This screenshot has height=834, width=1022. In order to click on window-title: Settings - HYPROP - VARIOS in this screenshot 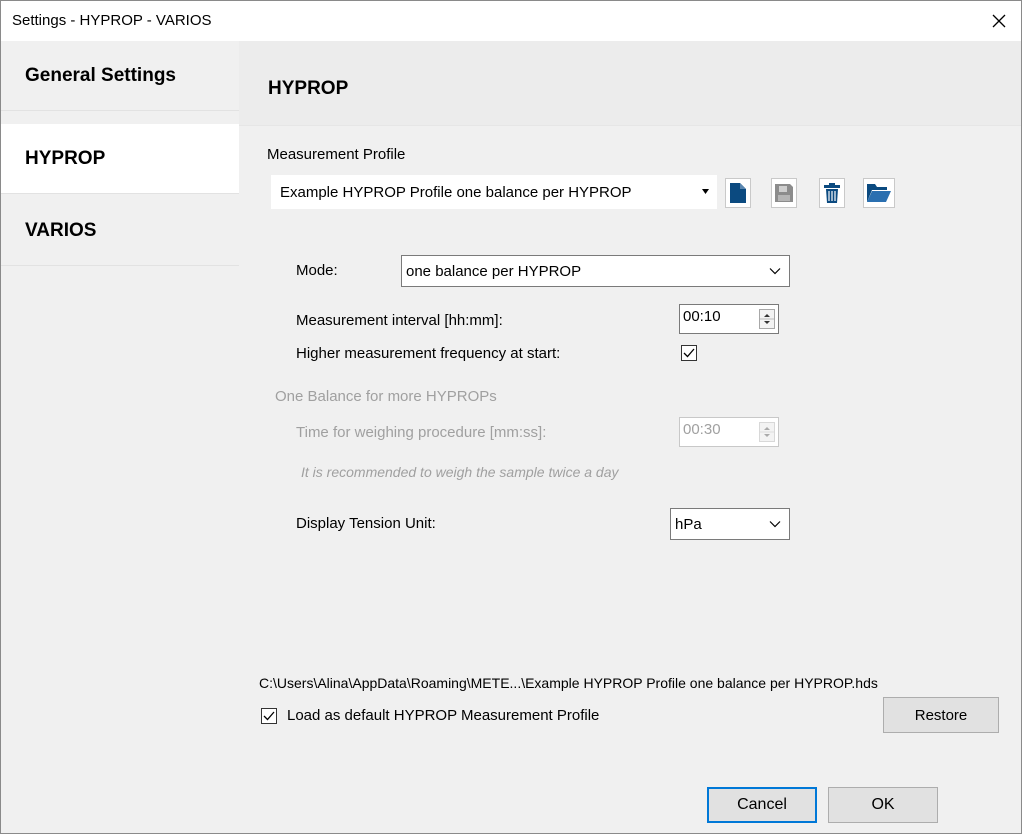, I will do `click(112, 20)`.